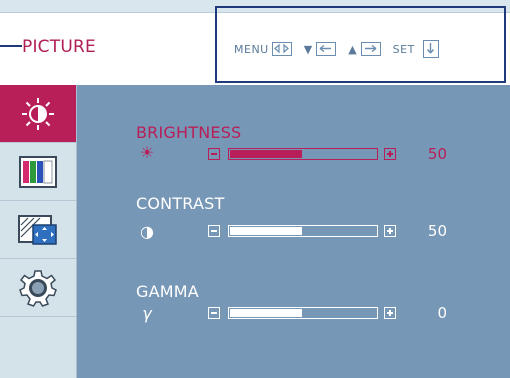  I want to click on brightness-icon: ☀, so click(147, 152).